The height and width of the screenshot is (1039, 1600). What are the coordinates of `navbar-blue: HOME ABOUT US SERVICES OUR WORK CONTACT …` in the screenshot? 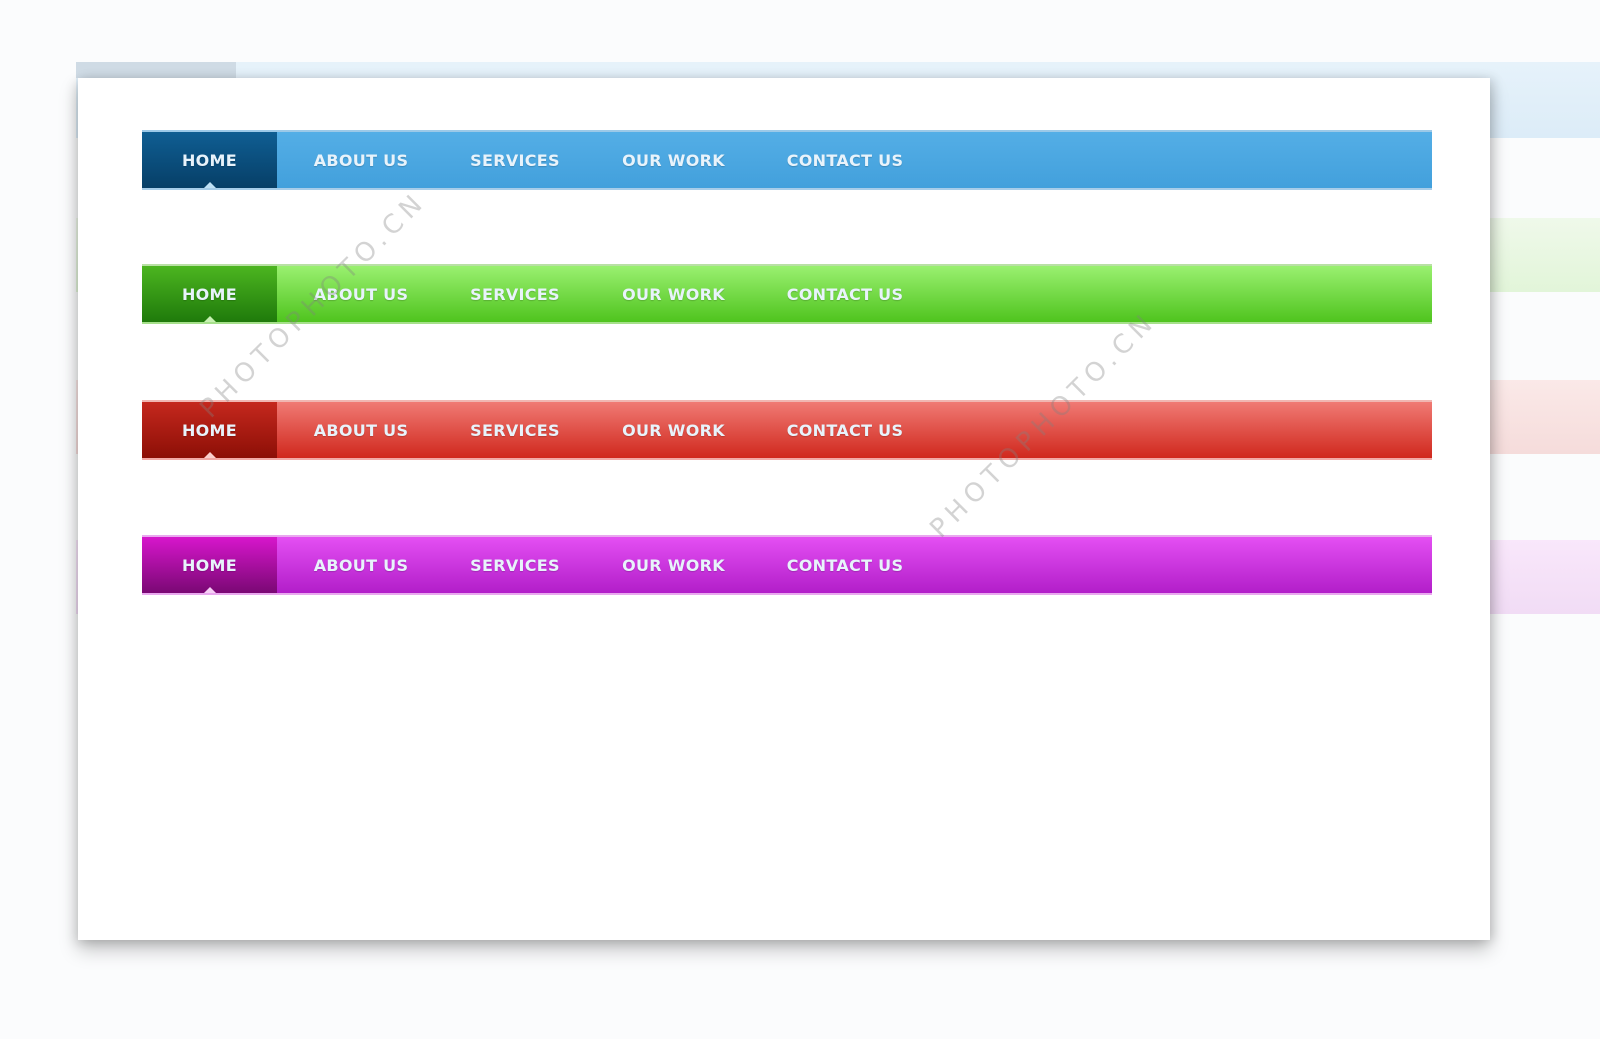 It's located at (787, 160).